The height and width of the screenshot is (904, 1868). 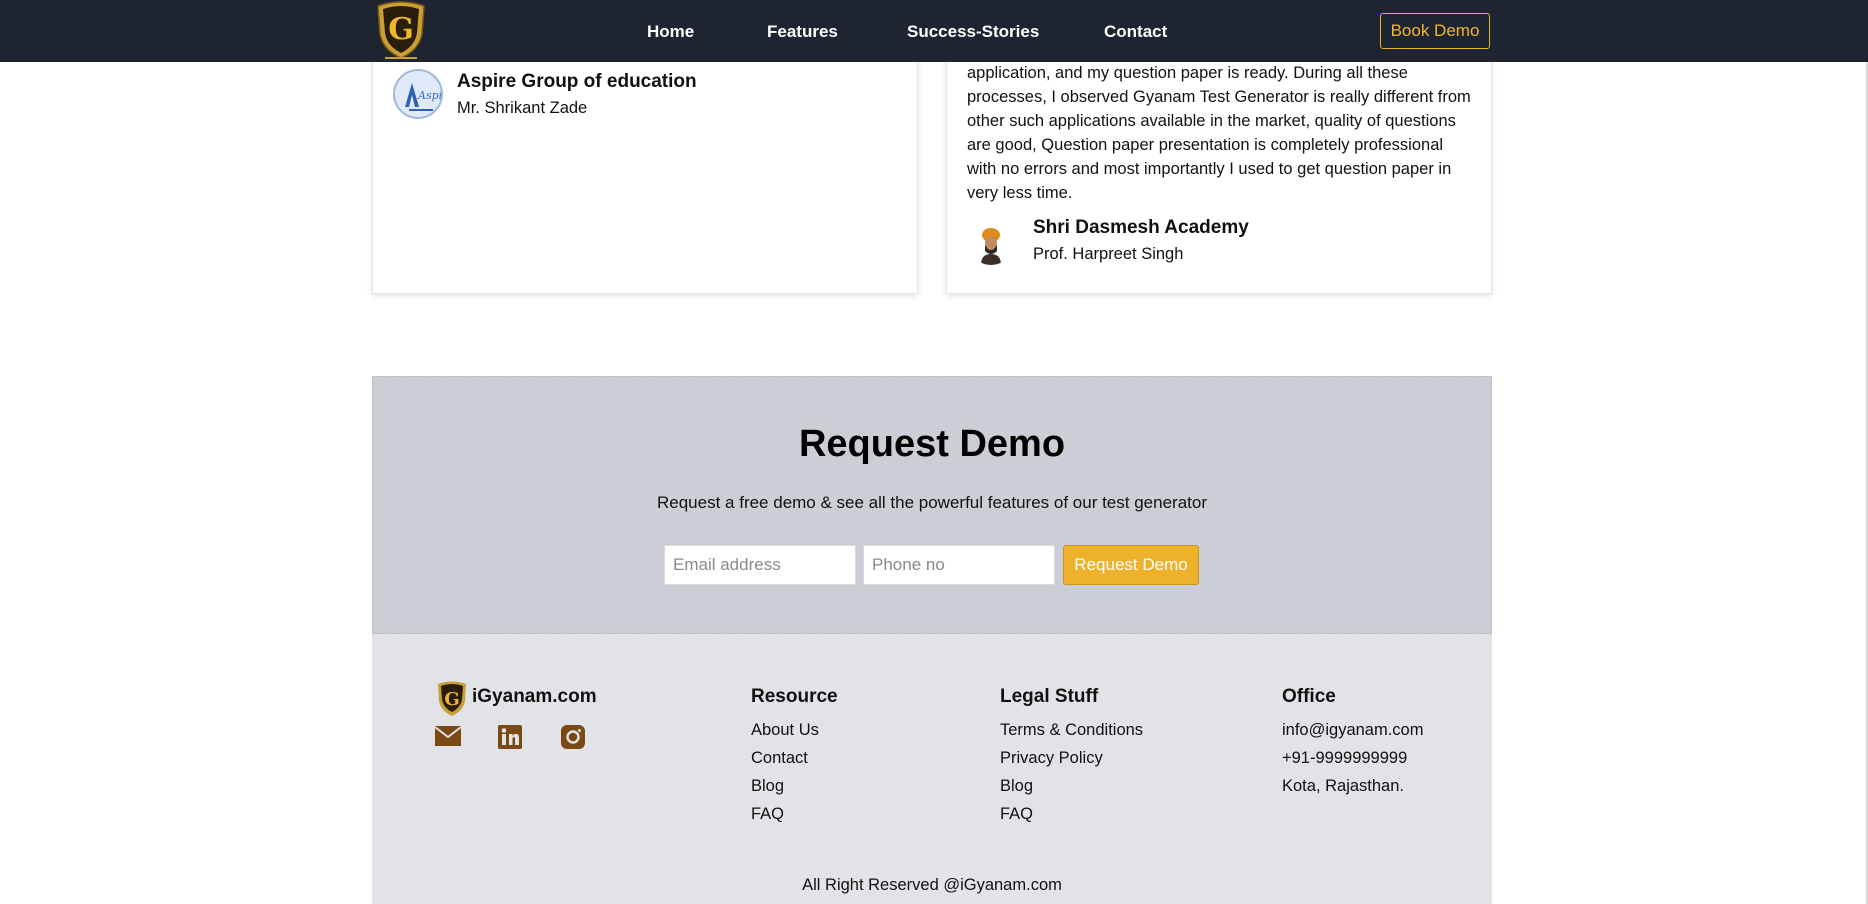 I want to click on mail-icon, so click(x=449, y=738).